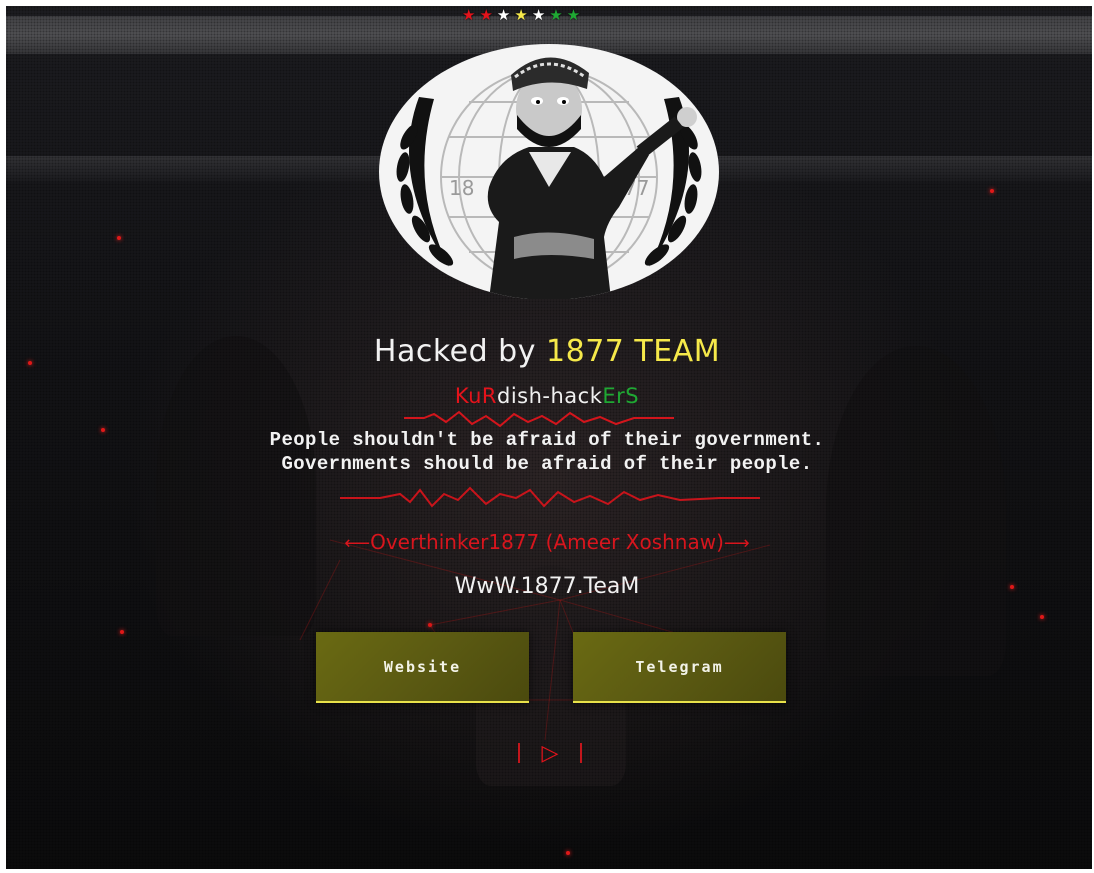  Describe the element at coordinates (633, 351) in the screenshot. I see `title-team-name: 1877 TEAM` at that location.